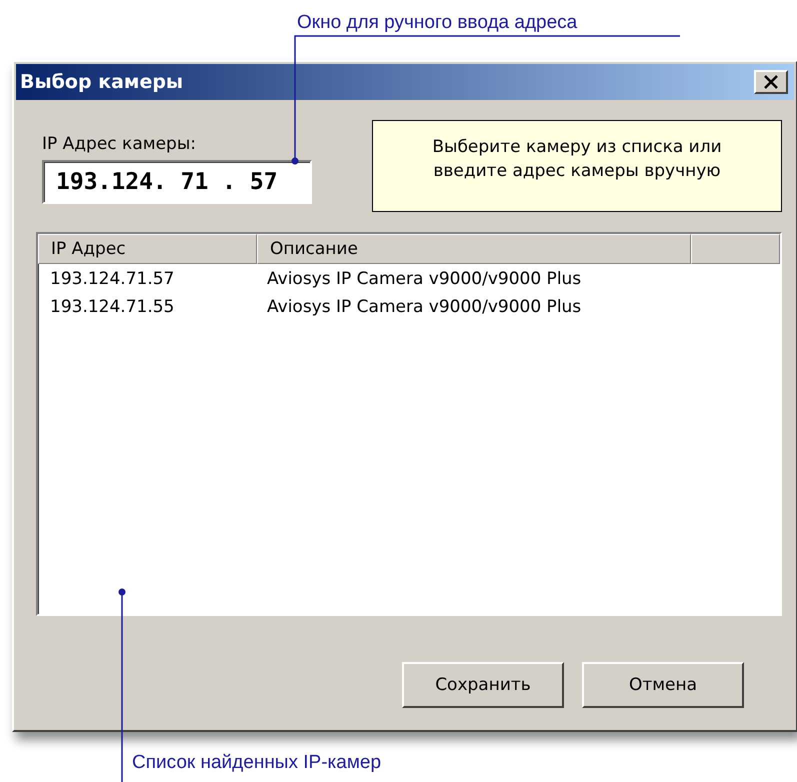 This screenshot has height=782, width=797. I want to click on annotation-text: Окно для ручного ввода адреса, so click(437, 22).